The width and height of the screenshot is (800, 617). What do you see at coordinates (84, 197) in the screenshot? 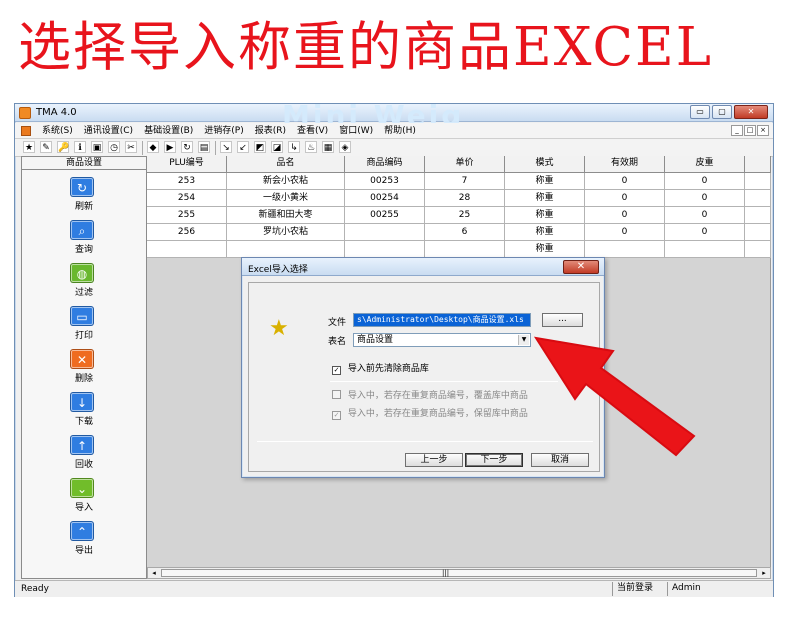
I see `sidebar-item-refresh: ↻ 刷新` at bounding box center [84, 197].